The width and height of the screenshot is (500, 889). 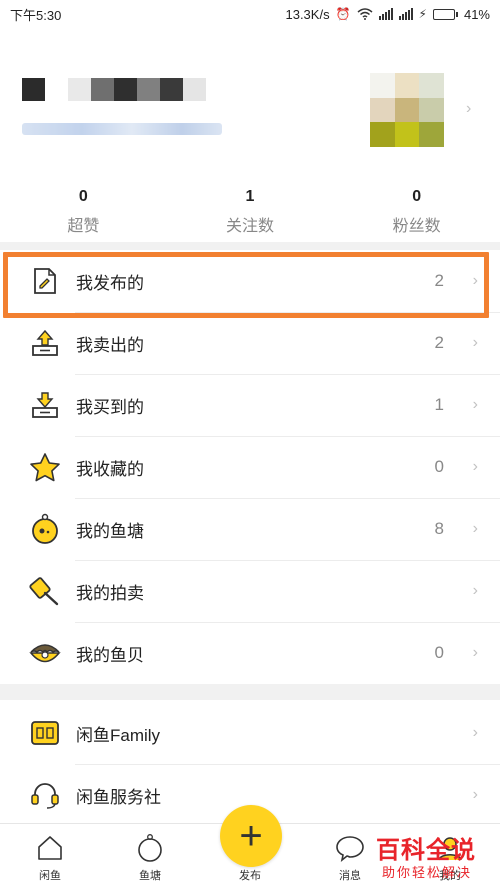 What do you see at coordinates (250, 876) in the screenshot?
I see `tab-label: 发布` at bounding box center [250, 876].